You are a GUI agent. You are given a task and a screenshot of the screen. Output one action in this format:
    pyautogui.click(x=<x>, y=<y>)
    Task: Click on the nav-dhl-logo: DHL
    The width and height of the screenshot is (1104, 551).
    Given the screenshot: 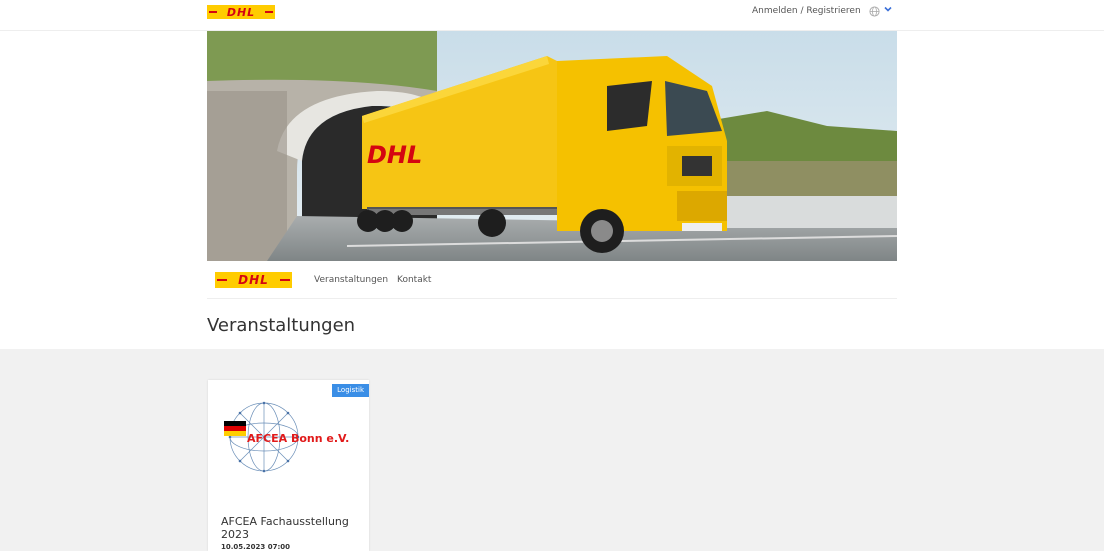 What is the action you would take?
    pyautogui.click(x=253, y=280)
    